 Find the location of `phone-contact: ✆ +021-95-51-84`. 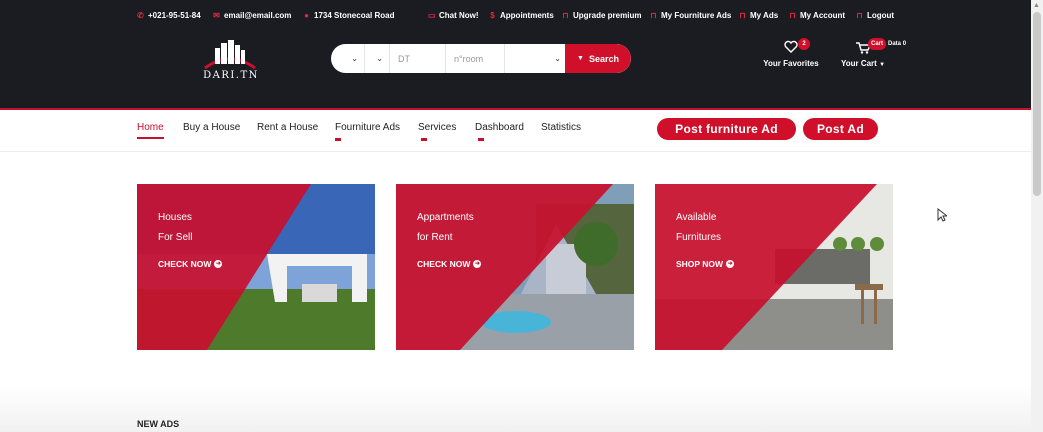

phone-contact: ✆ +021-95-51-84 is located at coordinates (169, 15).